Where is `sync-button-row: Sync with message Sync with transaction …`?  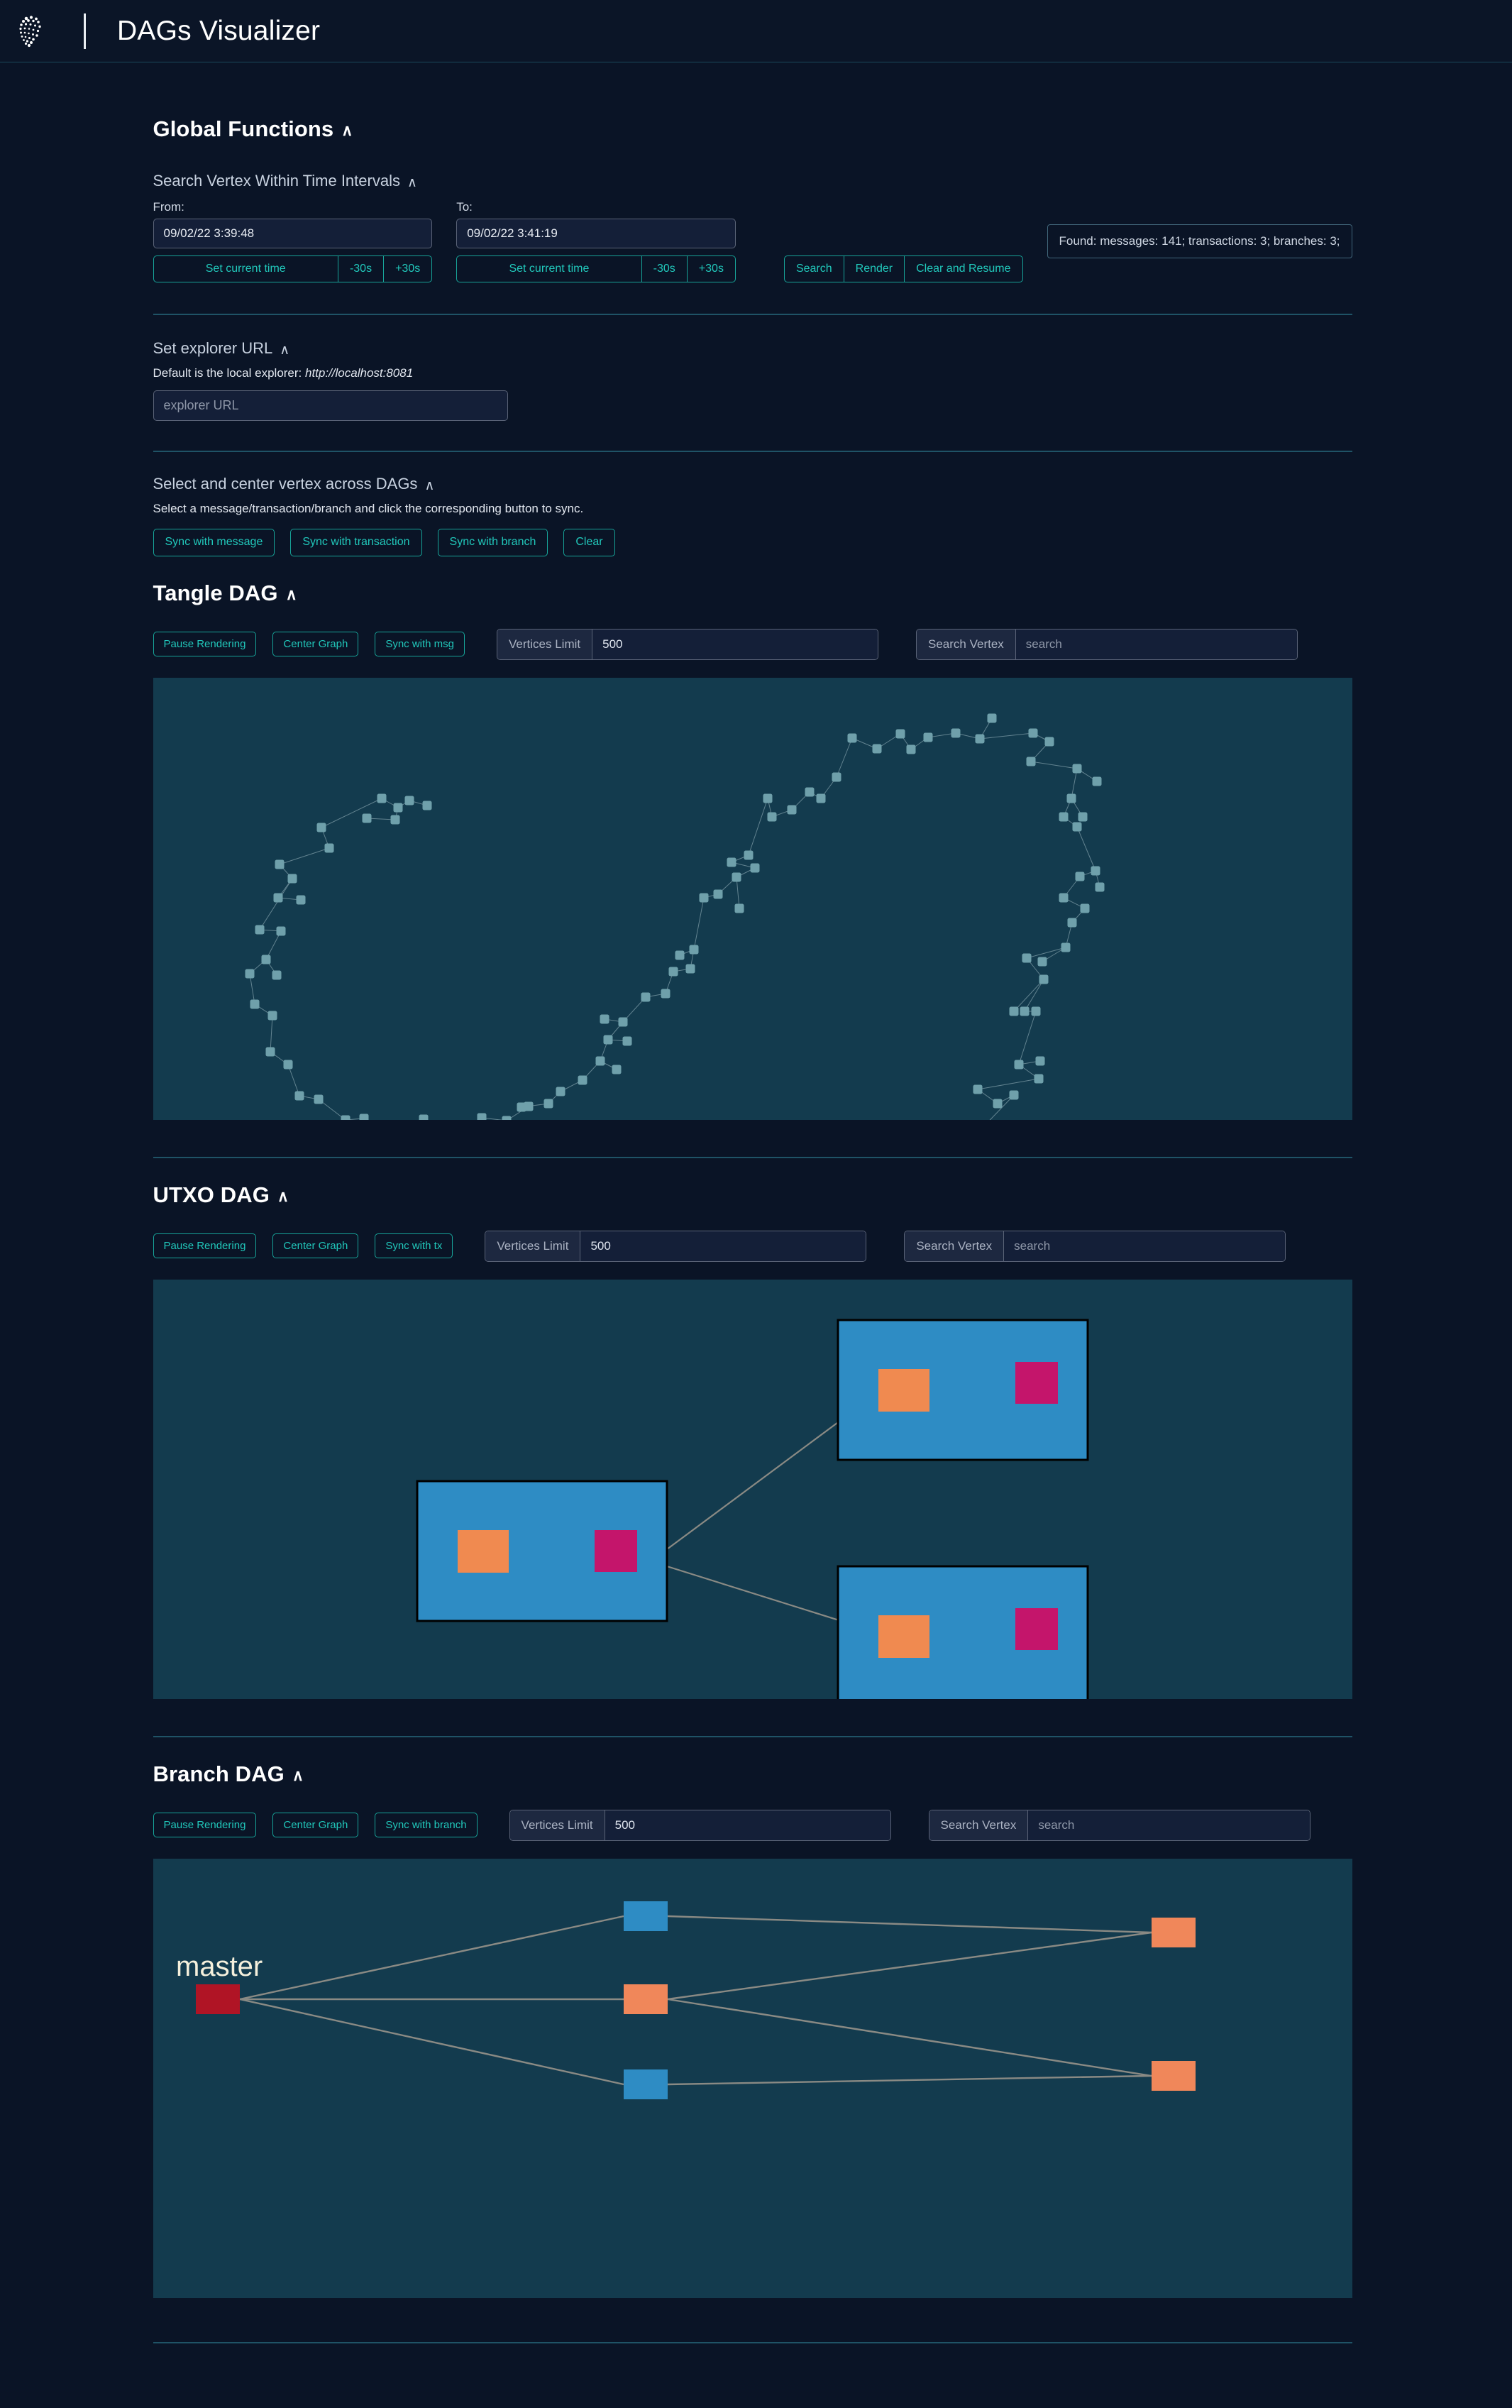 sync-button-row: Sync with message Sync with transaction … is located at coordinates (752, 542).